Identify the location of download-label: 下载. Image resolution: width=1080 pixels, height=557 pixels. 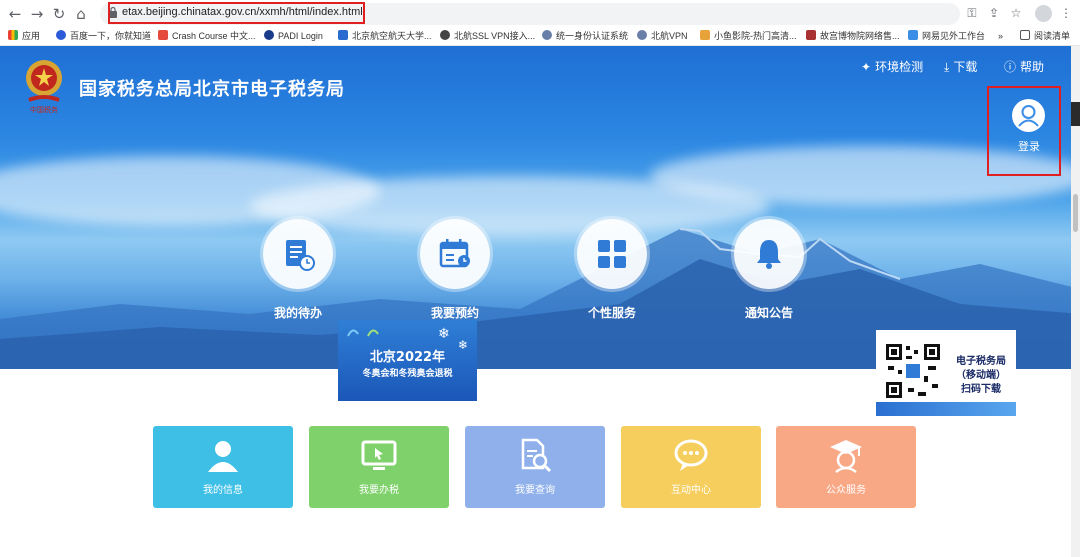
(965, 67).